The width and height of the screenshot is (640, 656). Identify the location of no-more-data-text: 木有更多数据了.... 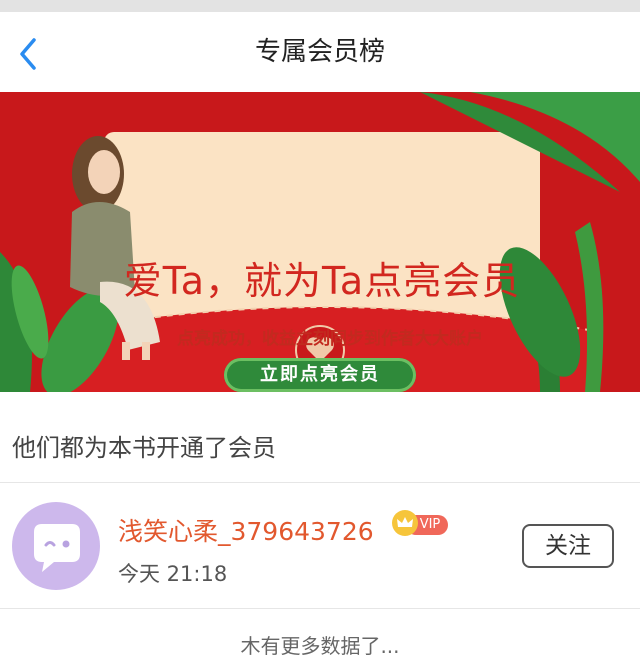
(320, 645).